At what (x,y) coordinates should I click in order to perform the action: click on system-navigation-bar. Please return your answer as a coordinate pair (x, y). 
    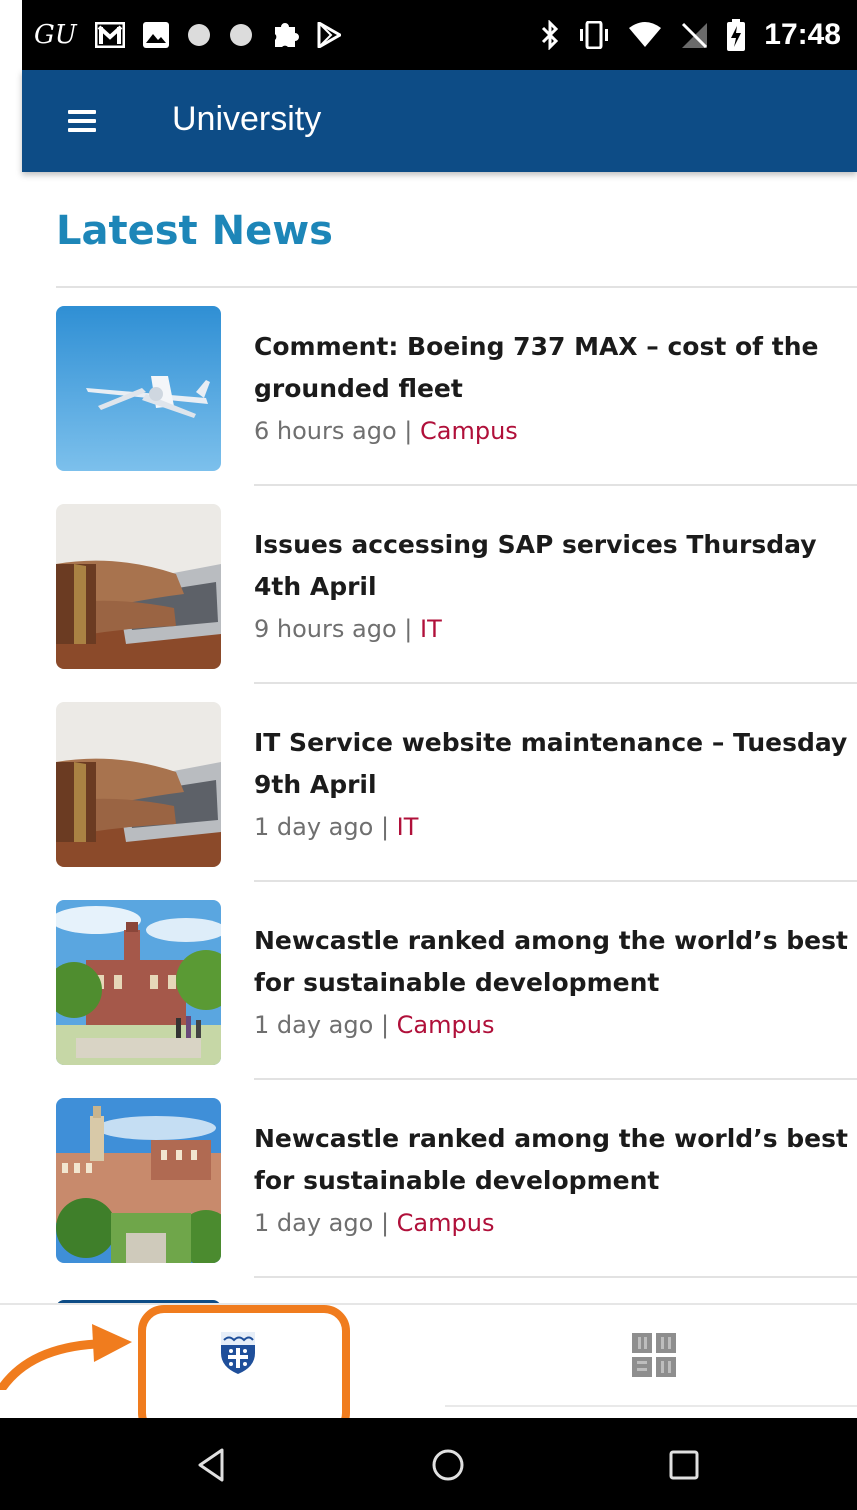
    Looking at the image, I should click on (428, 1464).